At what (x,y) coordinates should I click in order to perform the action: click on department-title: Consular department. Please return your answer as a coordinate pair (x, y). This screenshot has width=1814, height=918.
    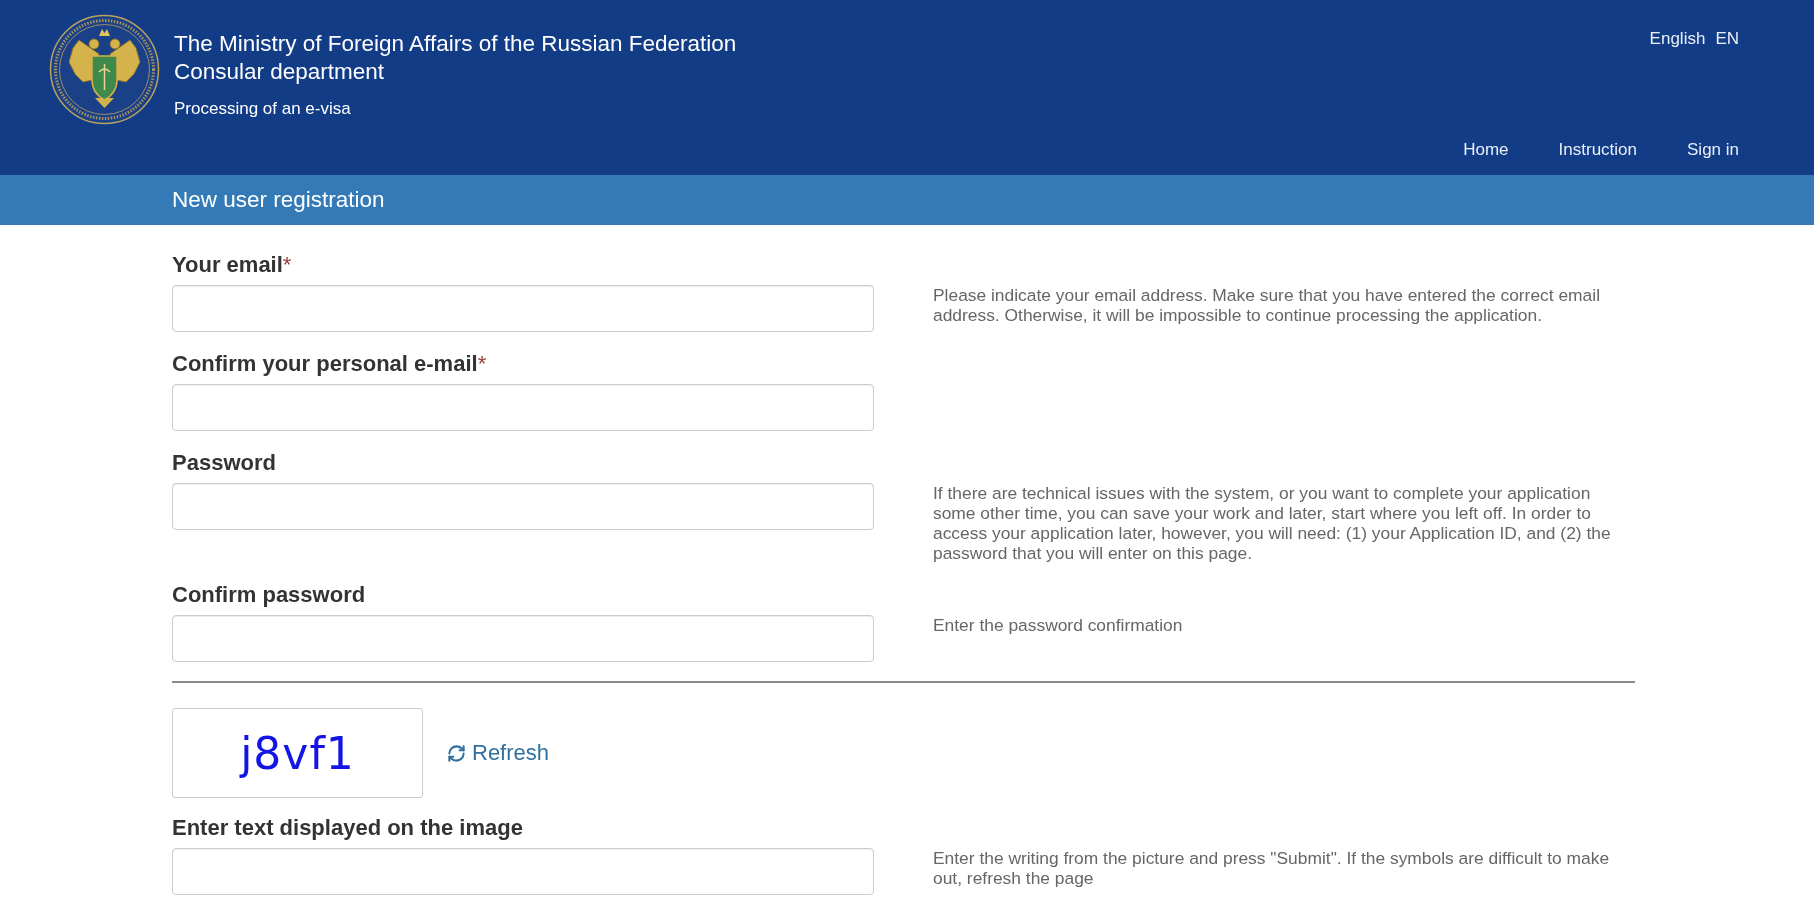
    Looking at the image, I should click on (280, 72).